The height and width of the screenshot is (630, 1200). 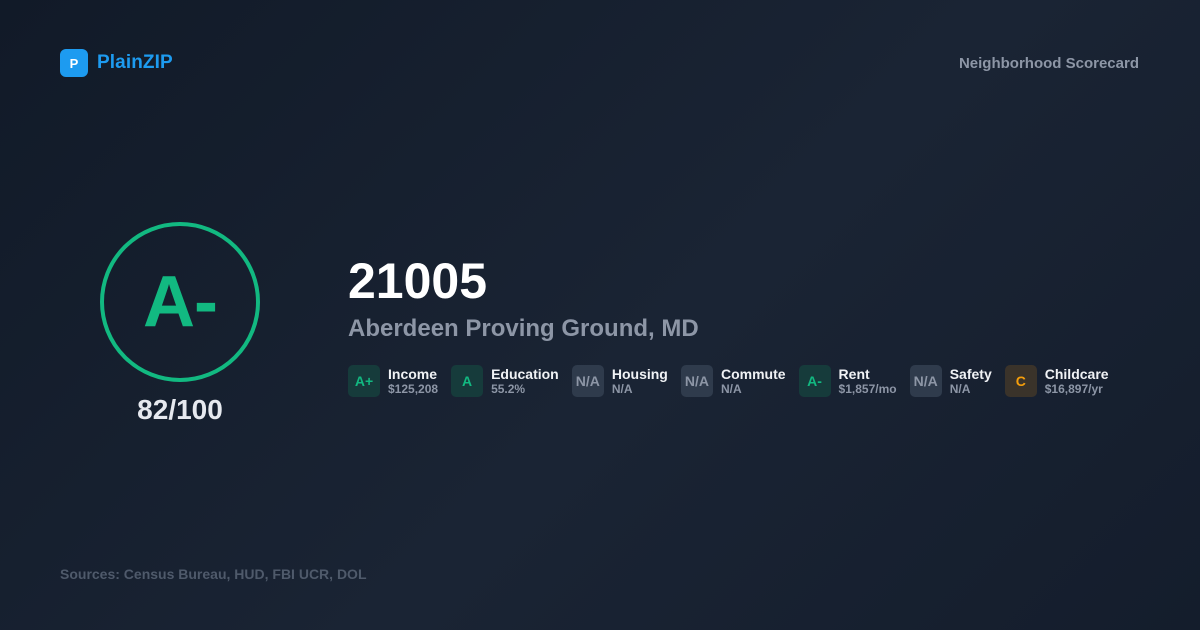 I want to click on zip-code: 21005, so click(x=418, y=281).